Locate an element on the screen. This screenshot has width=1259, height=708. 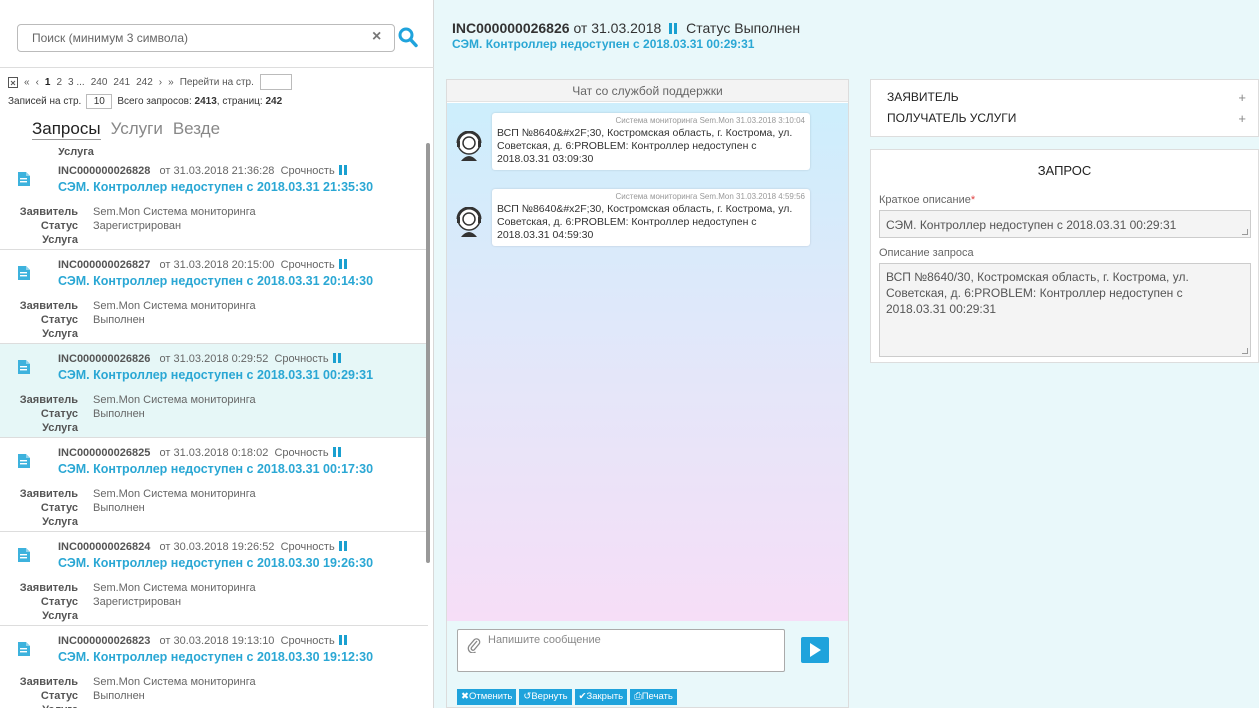
close-button: ✔Закрыть is located at coordinates (601, 697).